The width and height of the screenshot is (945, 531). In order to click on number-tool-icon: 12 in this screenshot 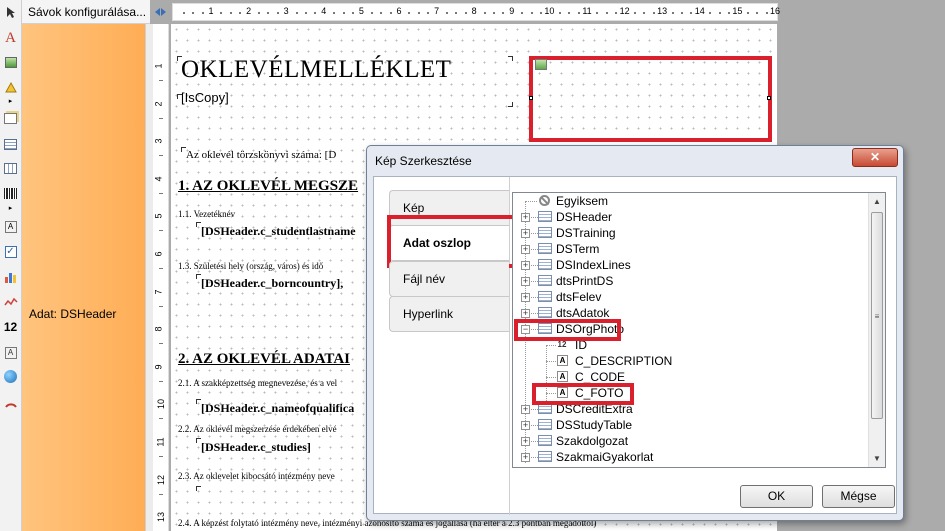, I will do `click(10, 326)`.